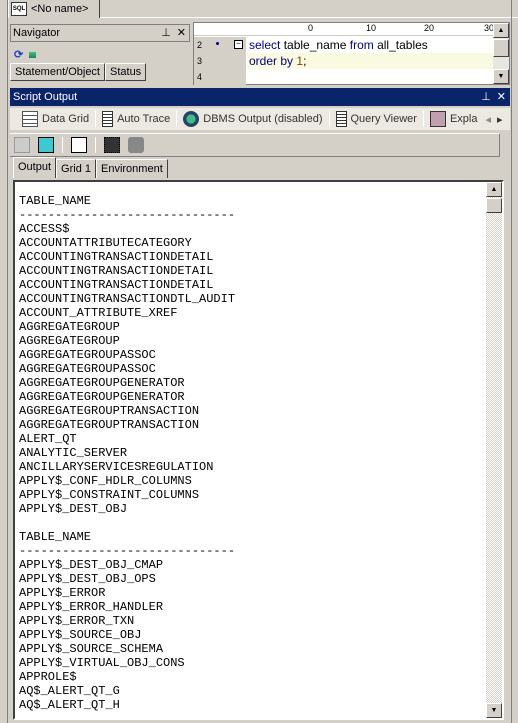 Image resolution: width=518 pixels, height=723 pixels. What do you see at coordinates (488, 119) in the screenshot?
I see `scroll-left-icon: ◂` at bounding box center [488, 119].